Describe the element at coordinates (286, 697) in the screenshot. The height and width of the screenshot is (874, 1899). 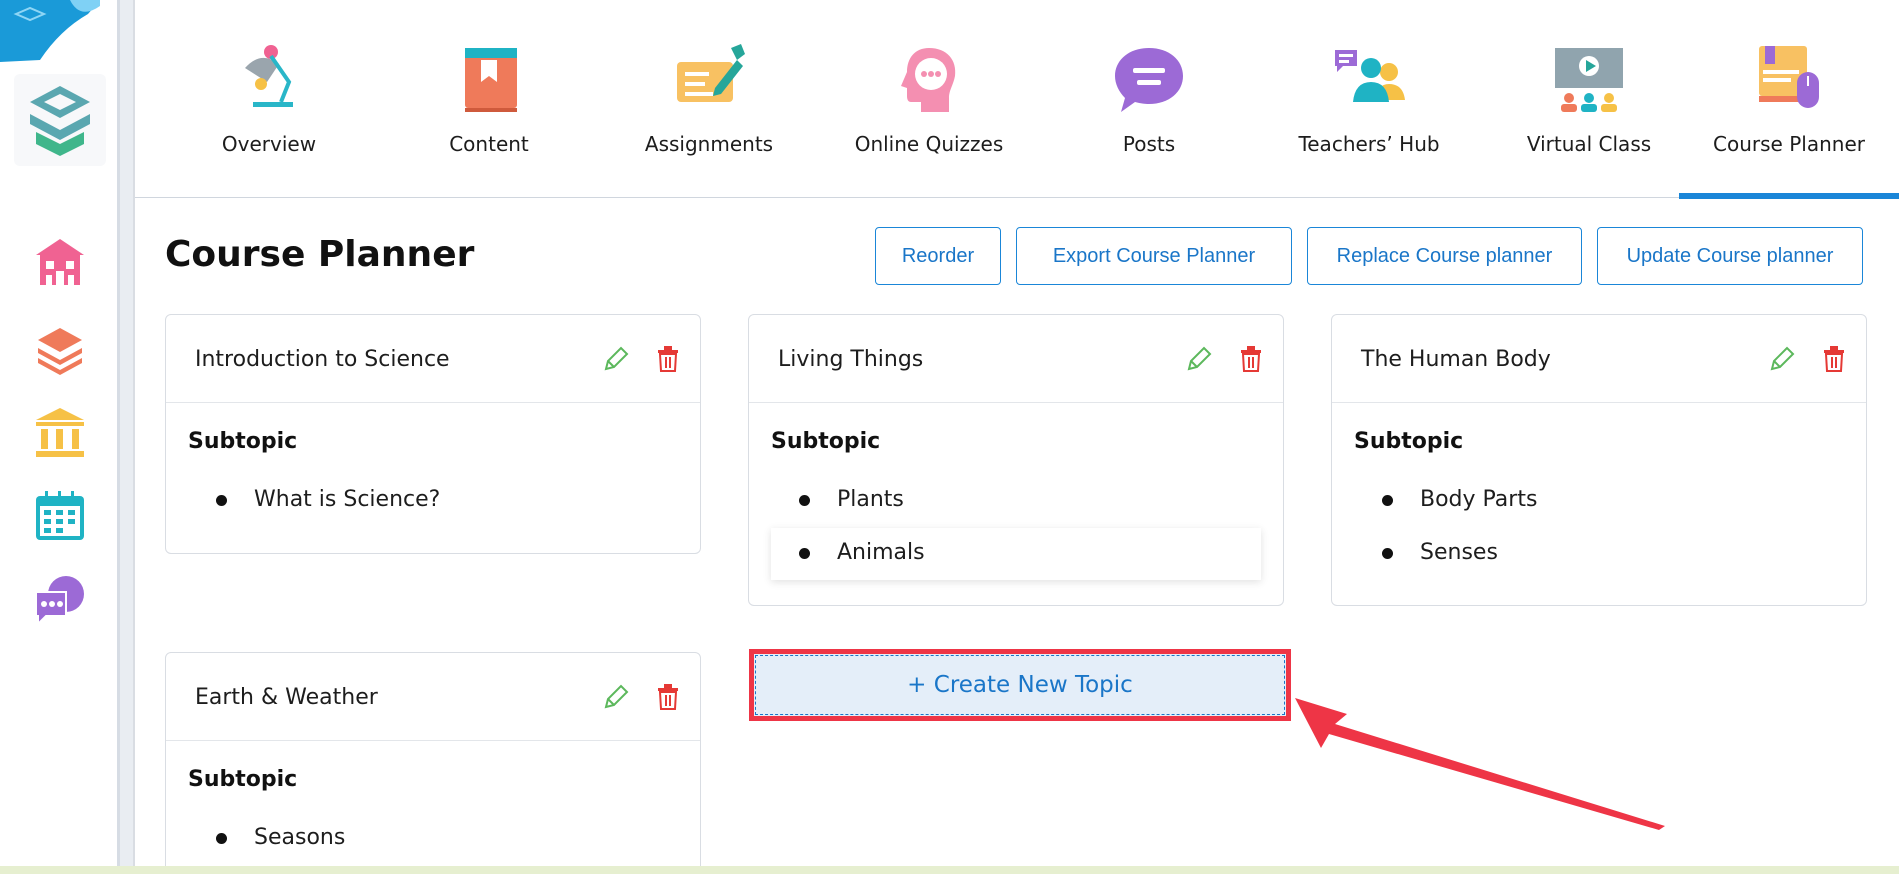
I see `topic-title: Earth & Weather` at that location.